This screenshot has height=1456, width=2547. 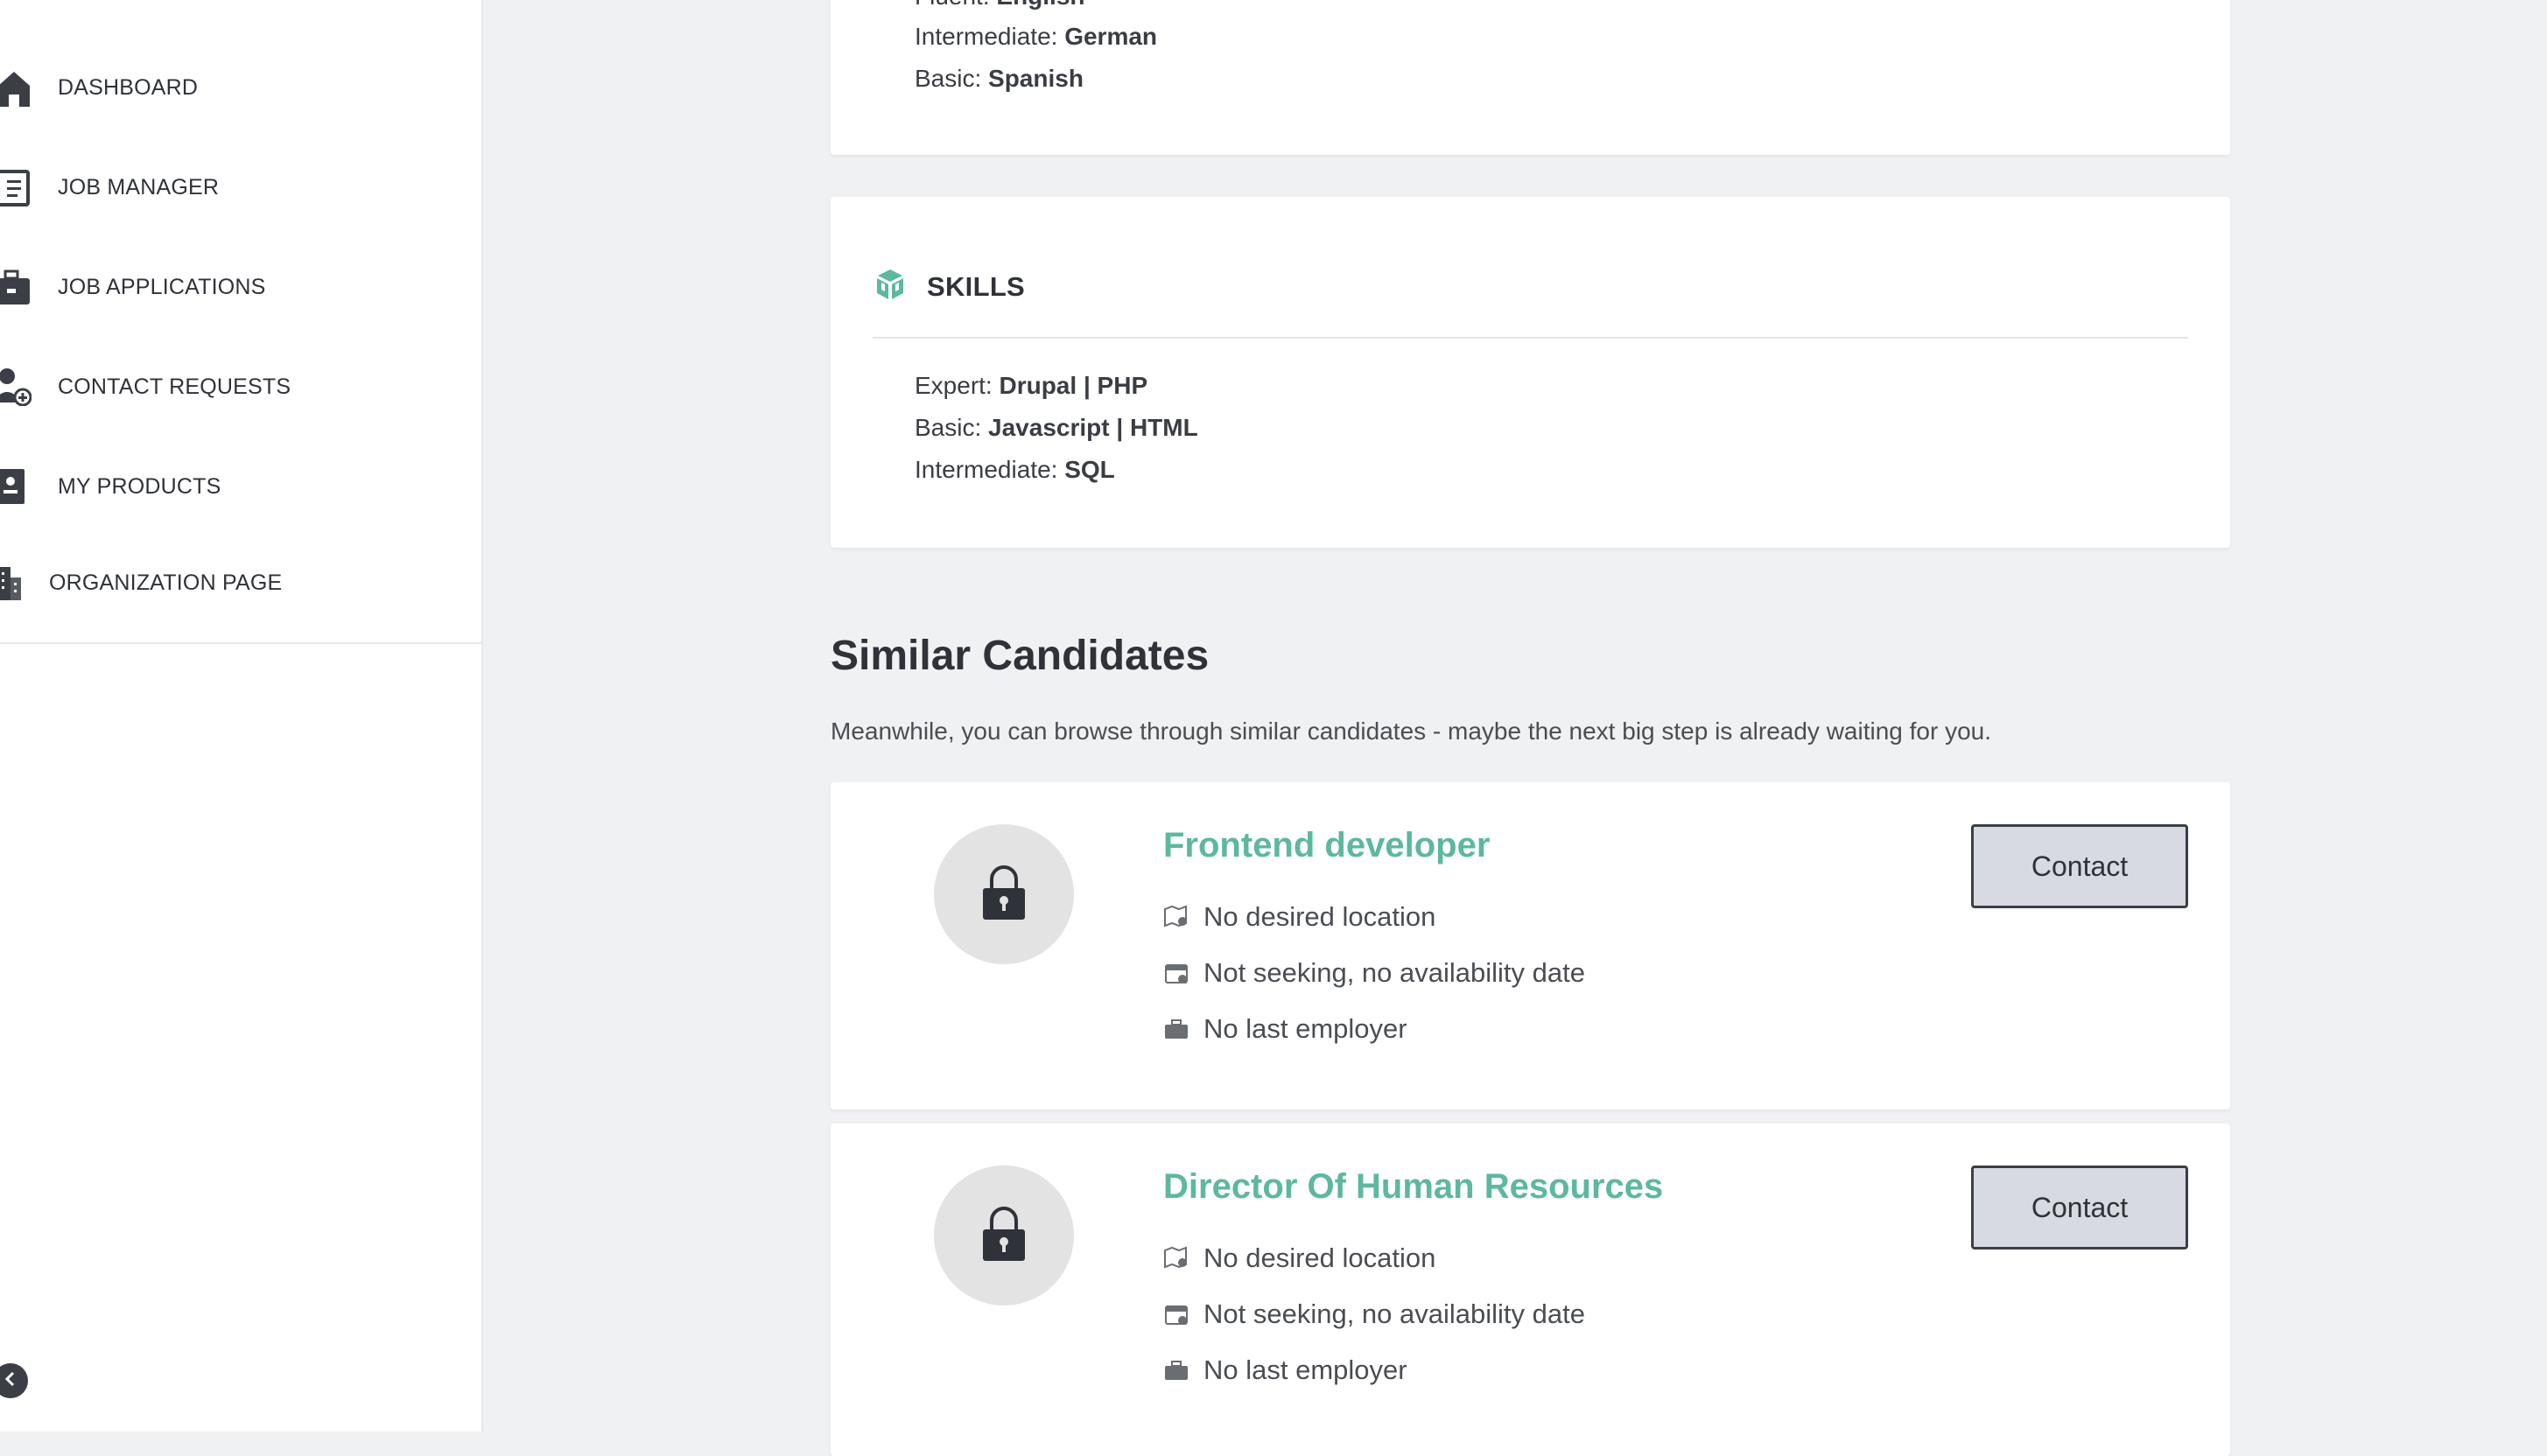 I want to click on sidebar-collapse-button, so click(x=14, y=1380).